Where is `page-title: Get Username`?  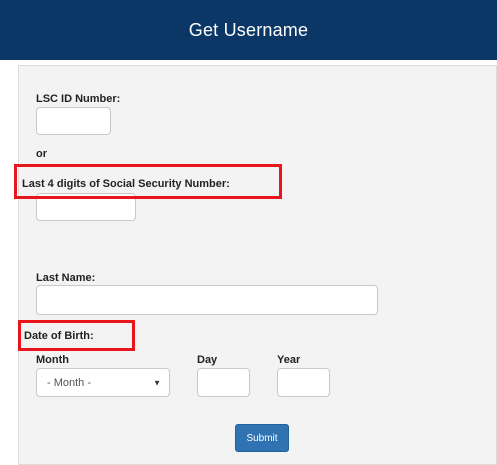
page-title: Get Username is located at coordinates (248, 29).